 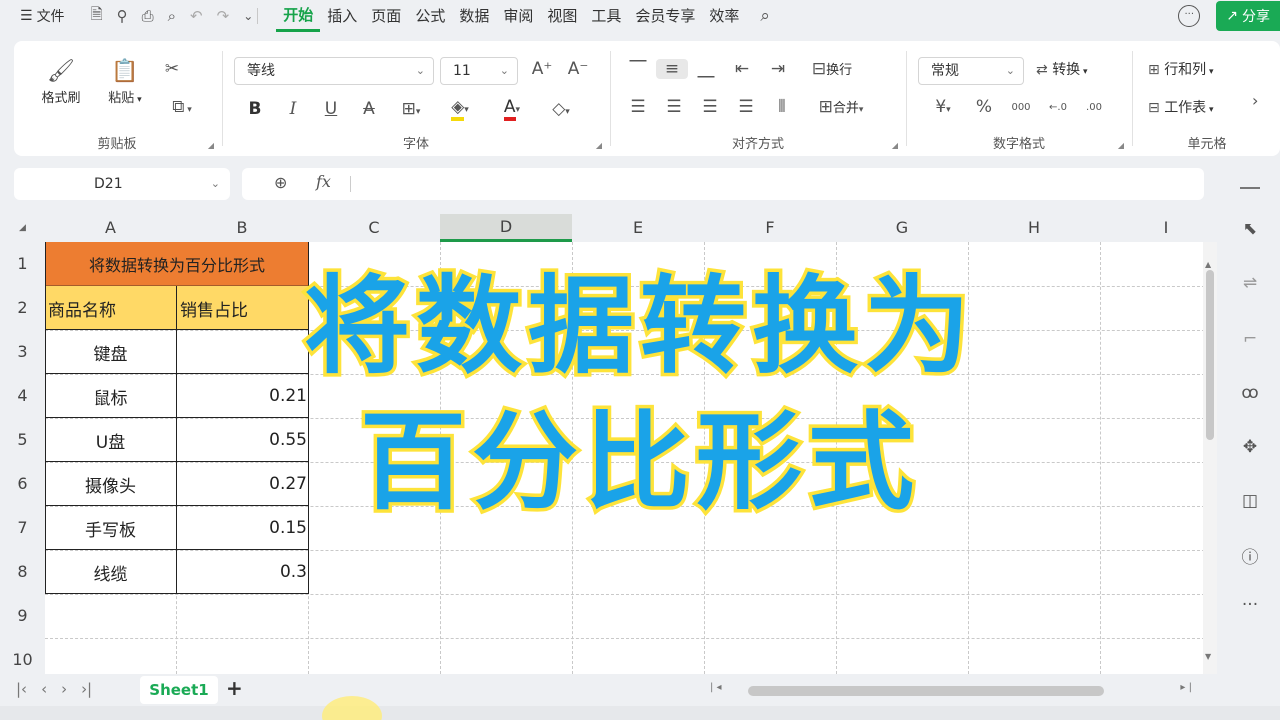 I want to click on search-icon: ⌕, so click(x=765, y=16).